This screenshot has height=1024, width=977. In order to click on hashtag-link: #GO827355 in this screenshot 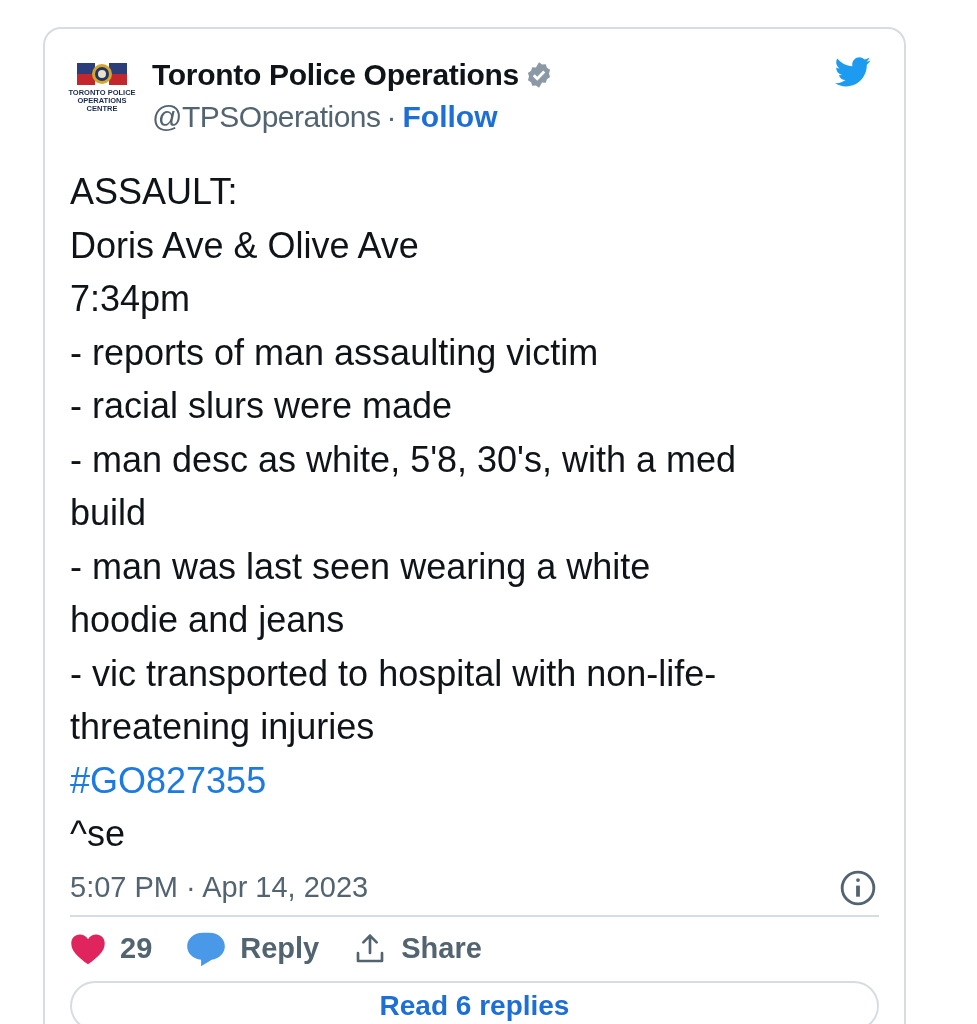, I will do `click(474, 780)`.